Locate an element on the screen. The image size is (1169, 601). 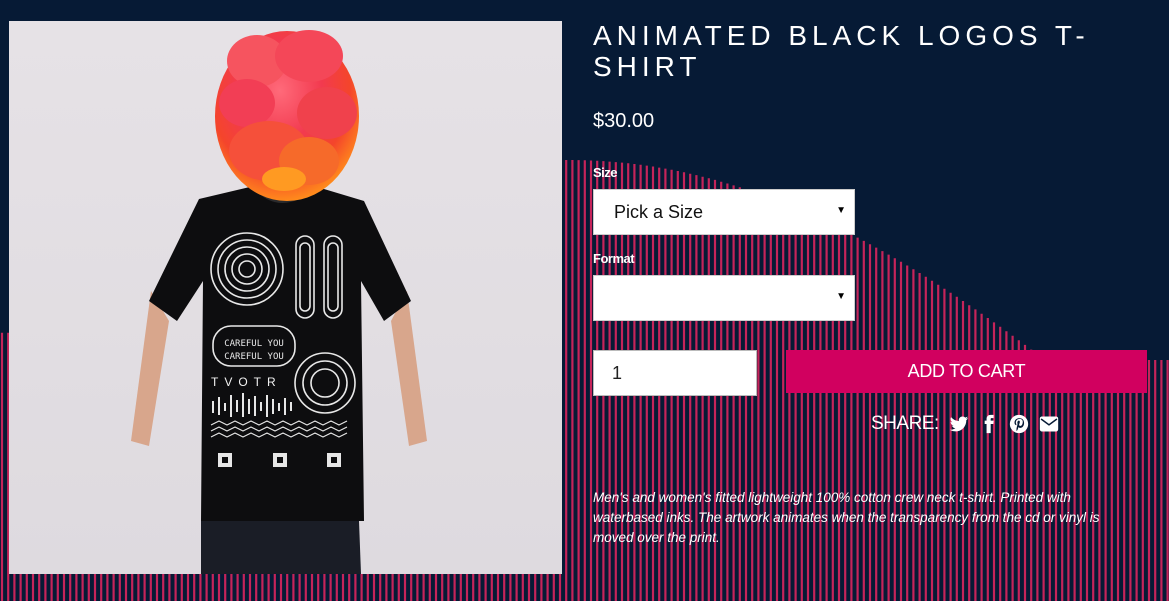
facebook-icon is located at coordinates (989, 424).